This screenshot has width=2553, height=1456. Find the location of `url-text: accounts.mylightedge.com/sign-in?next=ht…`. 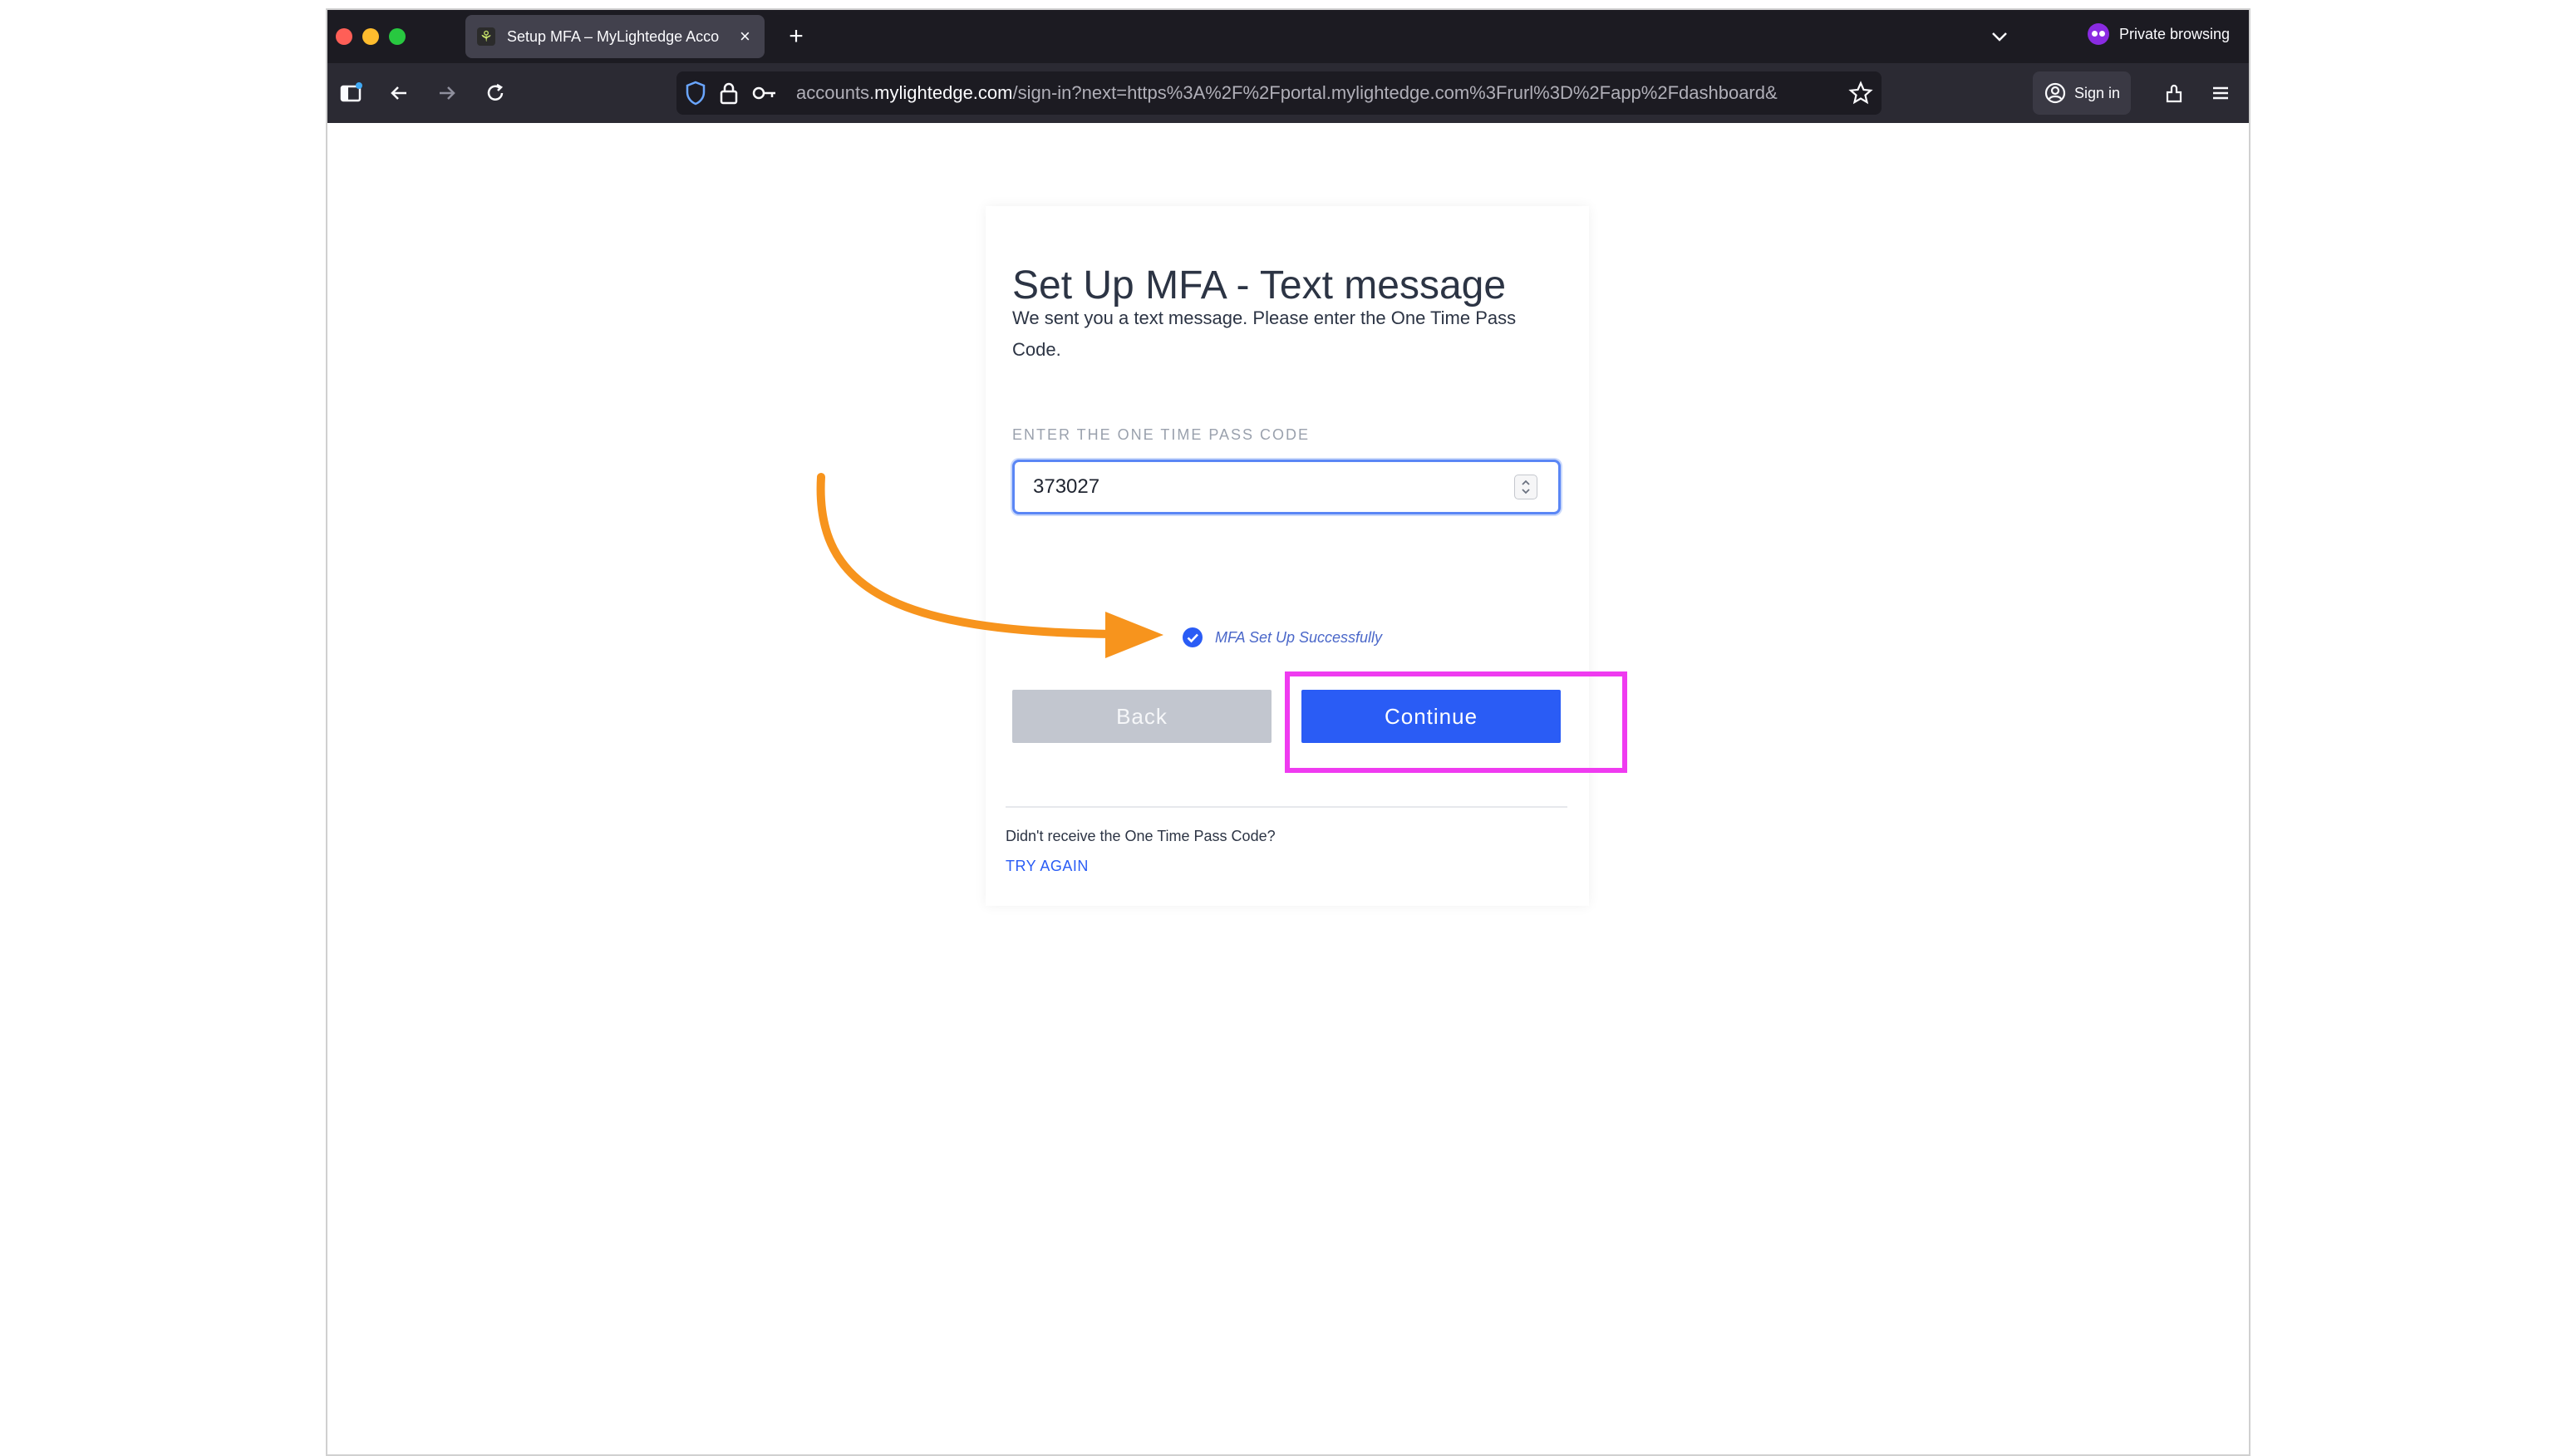

url-text: accounts.mylightedge.com/sign-in?next=ht… is located at coordinates (1315, 93).